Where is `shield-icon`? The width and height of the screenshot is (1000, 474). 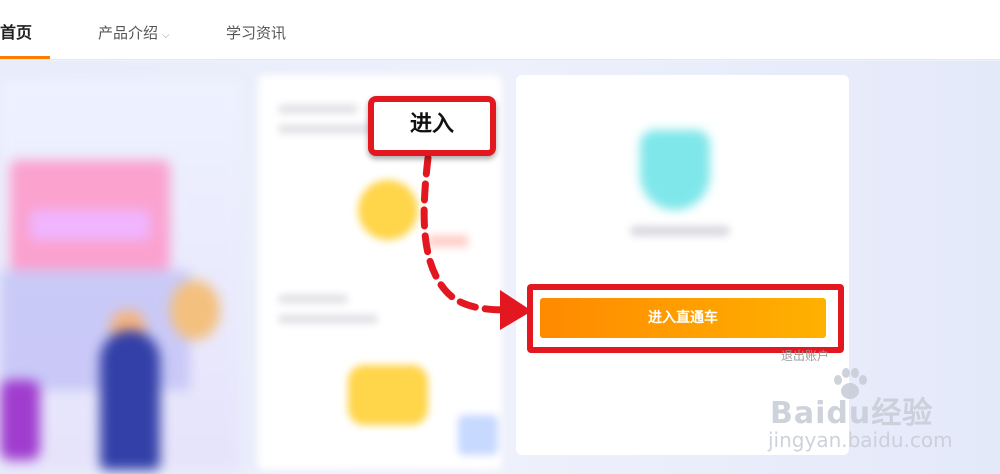
shield-icon is located at coordinates (675, 175).